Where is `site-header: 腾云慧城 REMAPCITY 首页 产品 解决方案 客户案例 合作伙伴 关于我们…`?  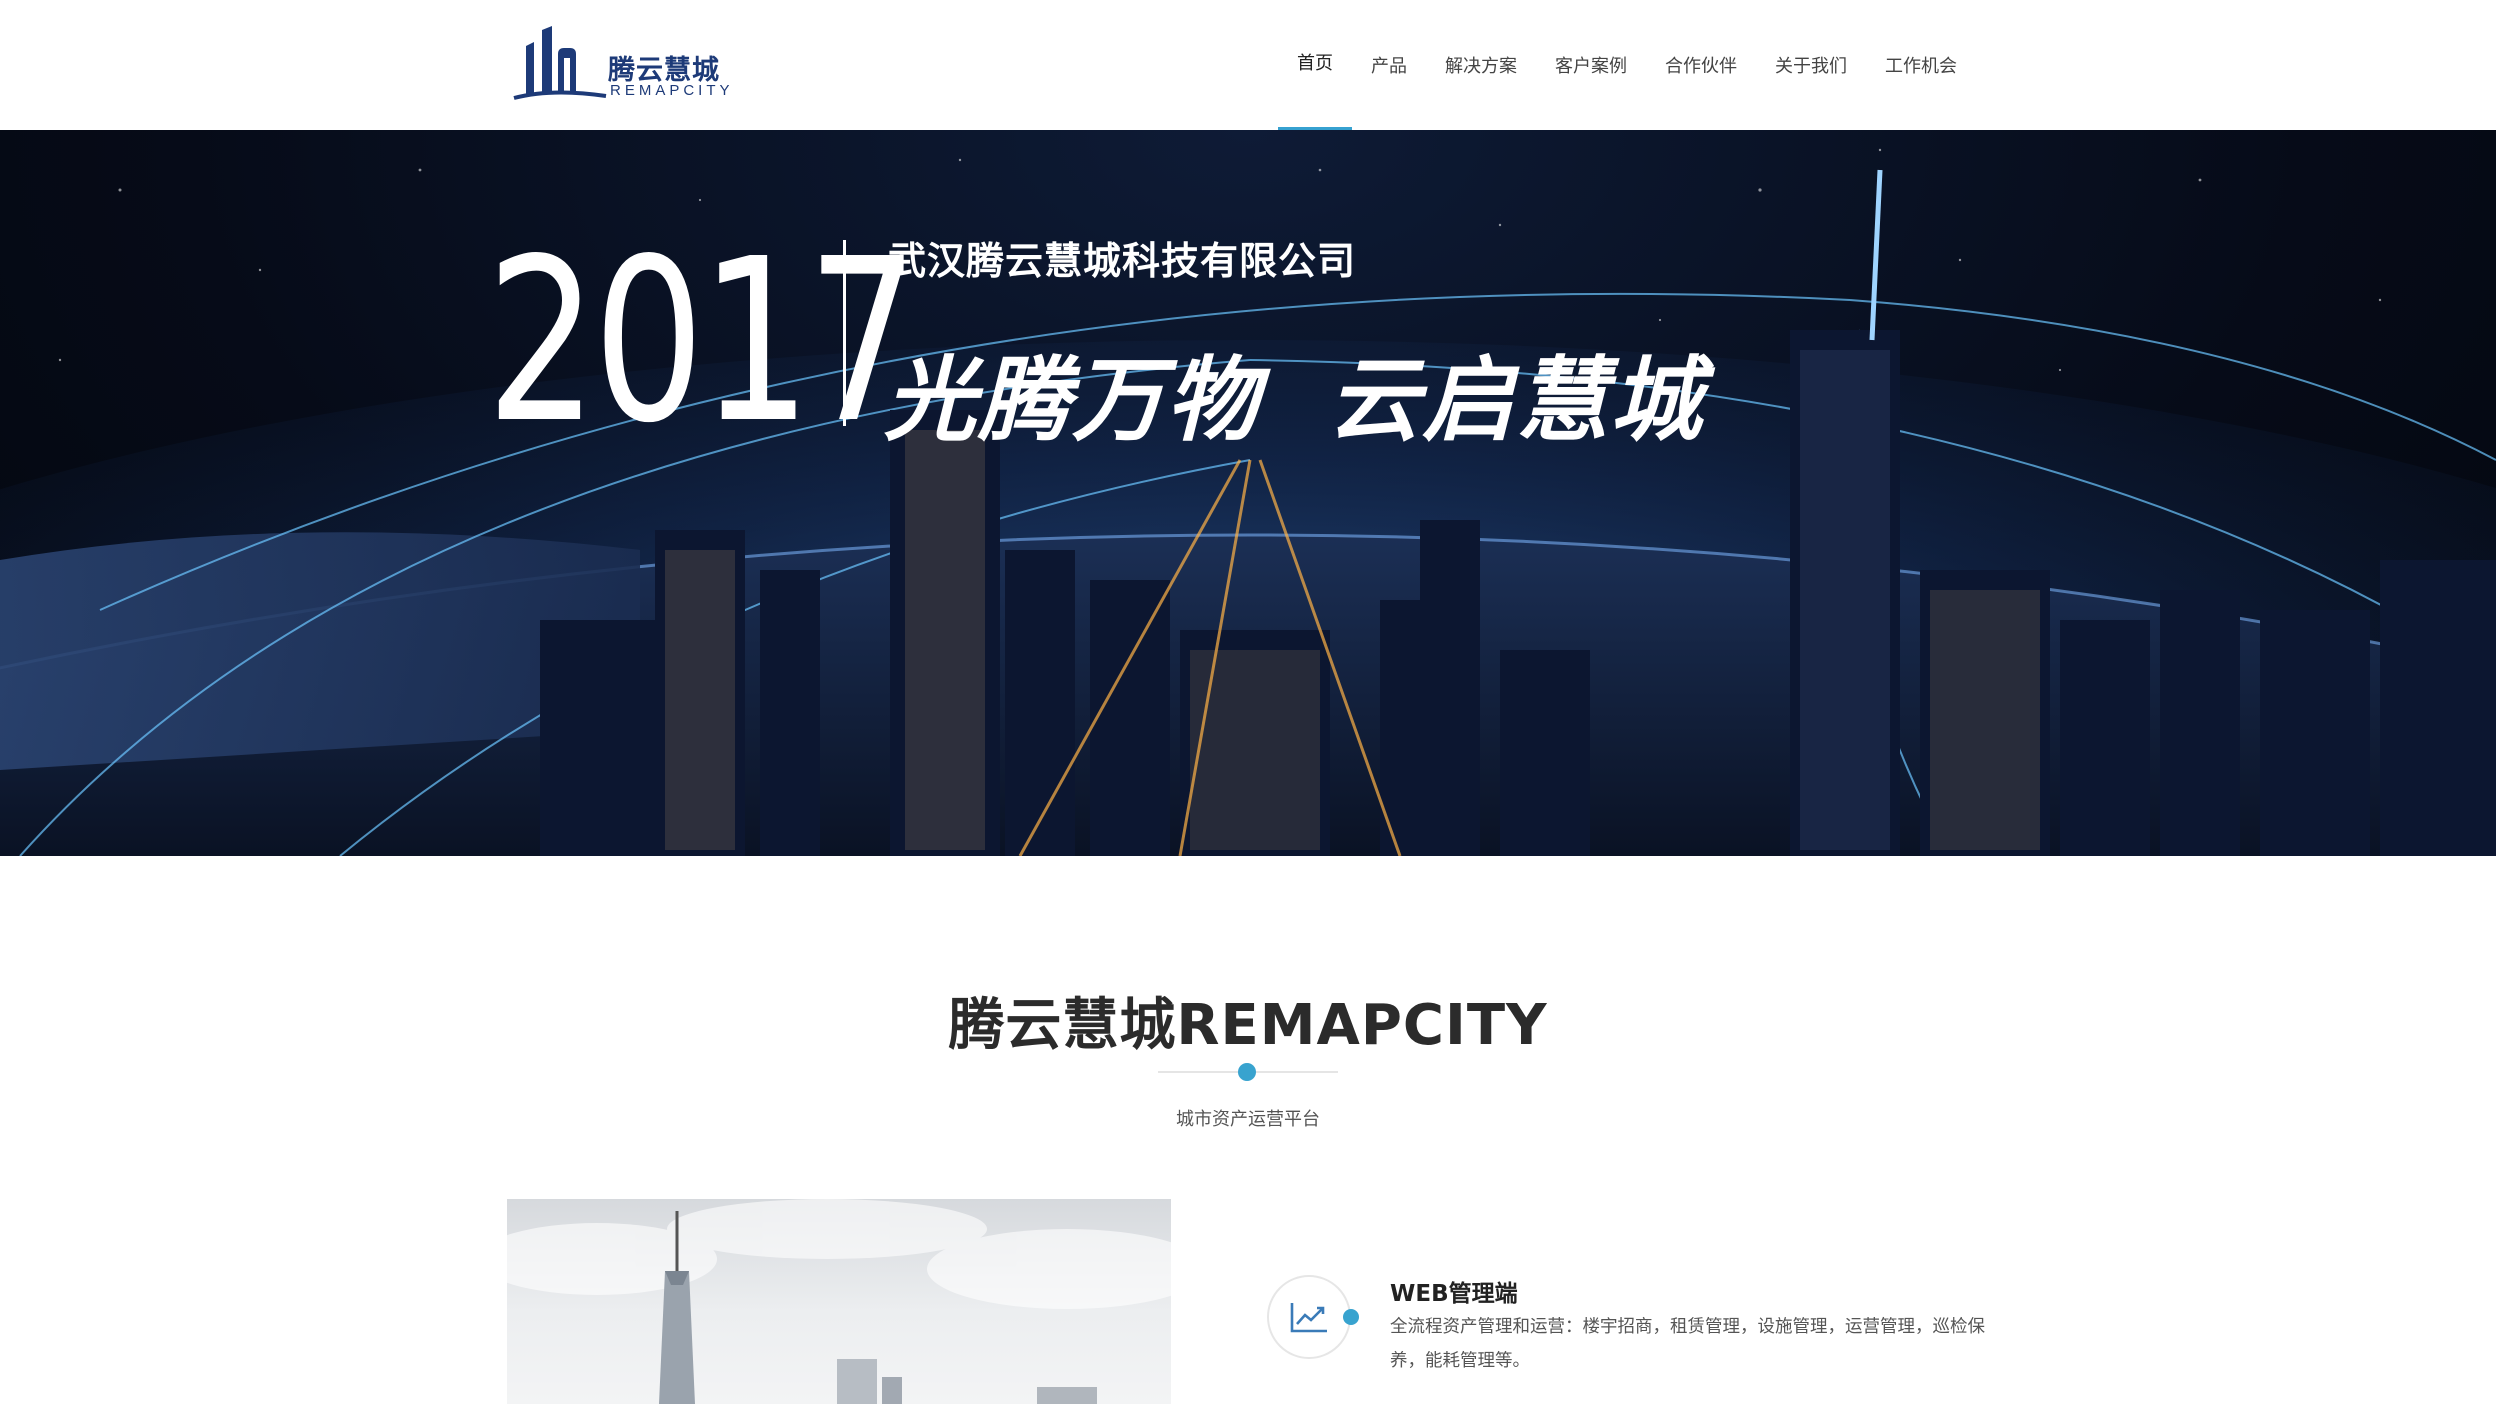
site-header: 腾云慧城 REMAPCITY 首页 产品 解决方案 客户案例 合作伙伴 关于我们… is located at coordinates (1248, 65).